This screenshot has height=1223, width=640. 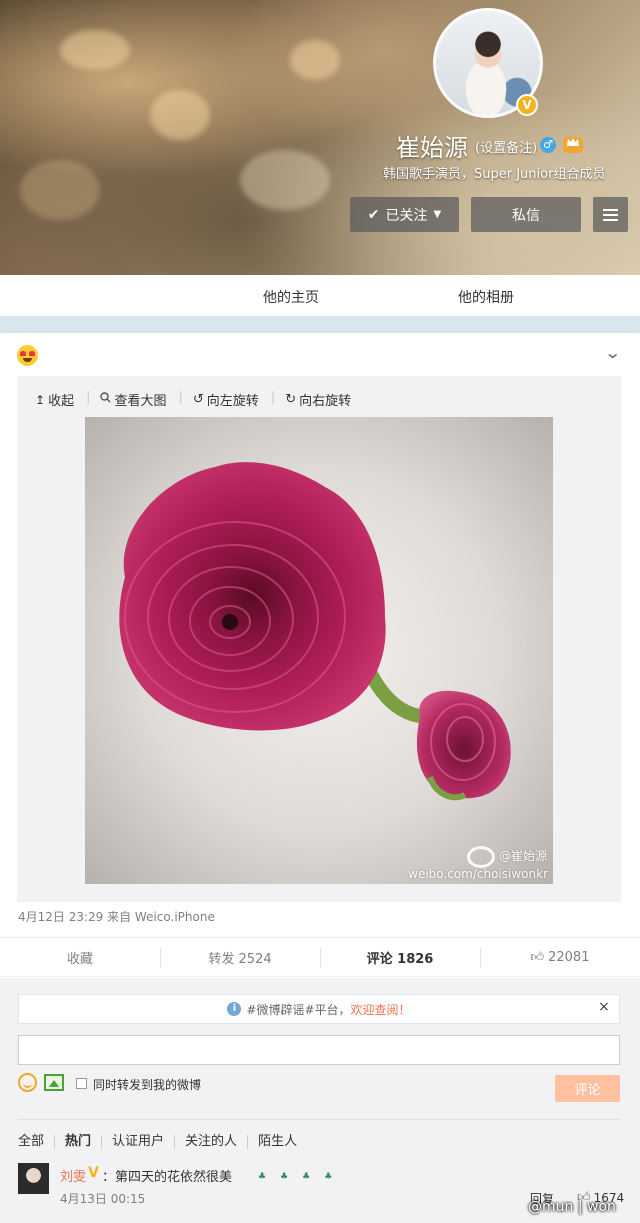 I want to click on post-action-bar: 收藏 转发 2524 评论 1826 👍︎ 22081, so click(x=320, y=957).